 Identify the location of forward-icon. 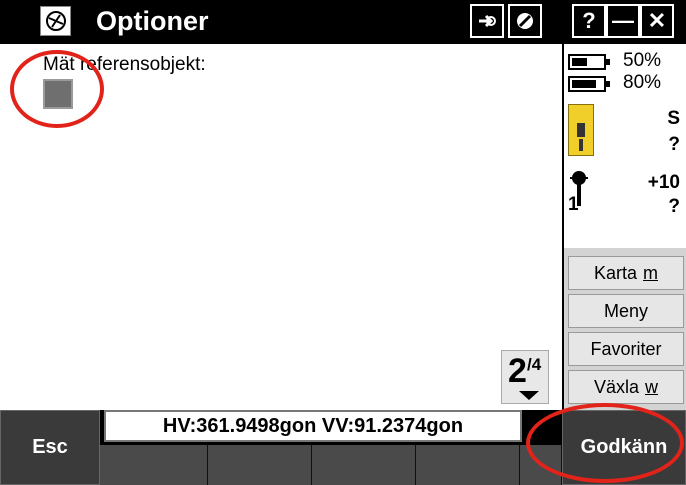
(487, 21).